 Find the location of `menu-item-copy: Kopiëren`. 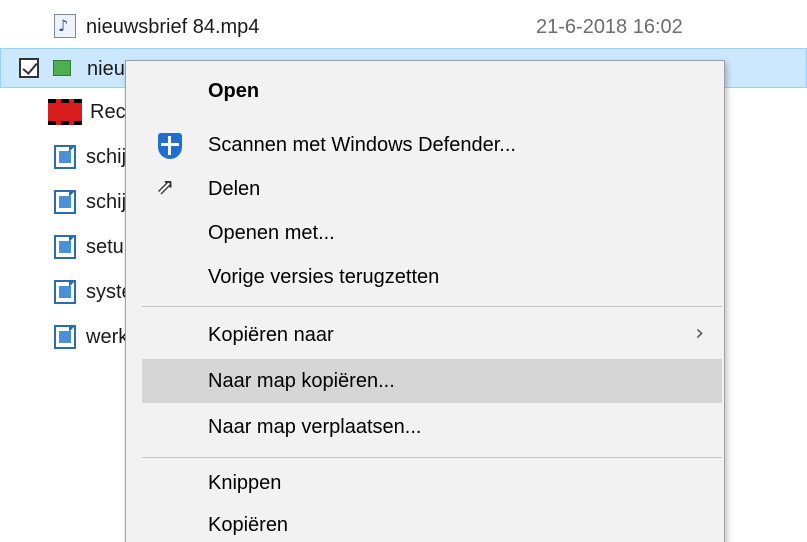

menu-item-copy: Kopiëren is located at coordinates (432, 522).